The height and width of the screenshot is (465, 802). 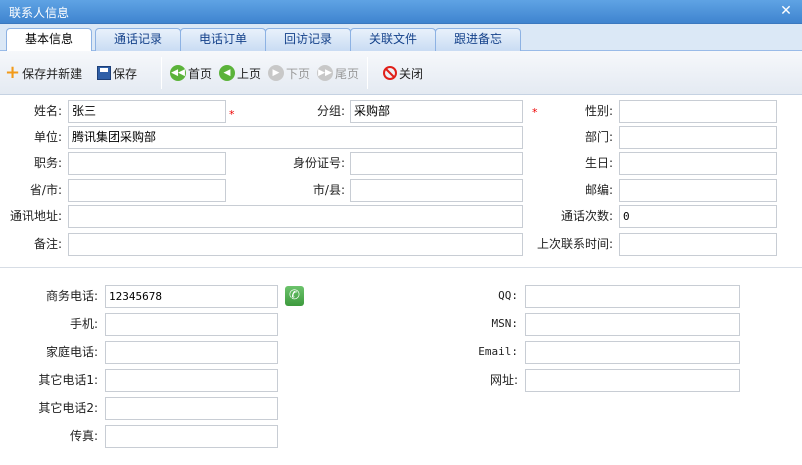 I want to click on zipcode-input, so click(x=698, y=190).